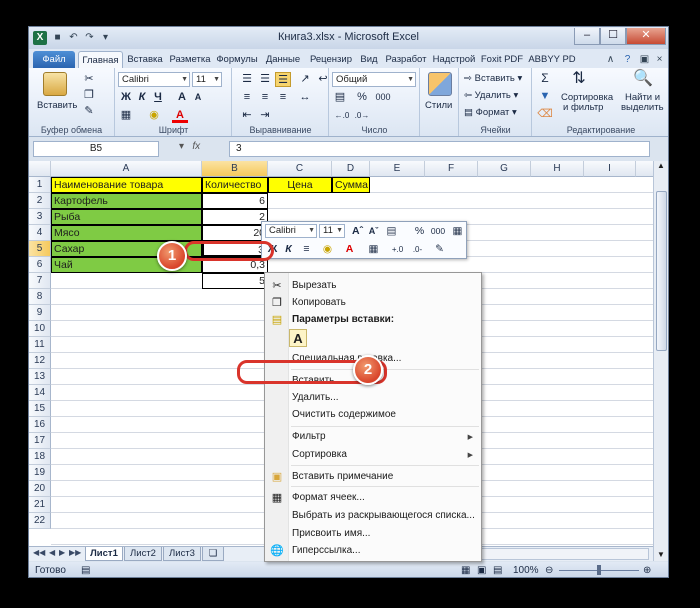  I want to click on last-sheet-icon: ▶▶, so click(75, 552).